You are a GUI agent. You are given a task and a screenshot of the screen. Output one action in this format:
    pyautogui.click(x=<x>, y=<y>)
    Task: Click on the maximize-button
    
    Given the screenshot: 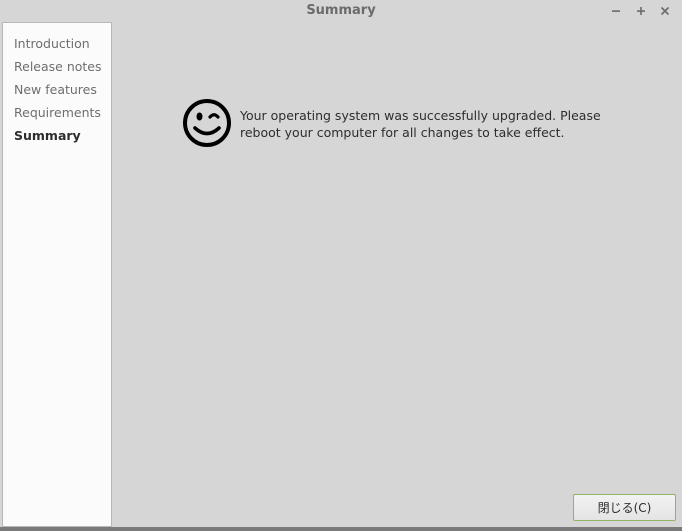 What is the action you would take?
    pyautogui.click(x=641, y=11)
    